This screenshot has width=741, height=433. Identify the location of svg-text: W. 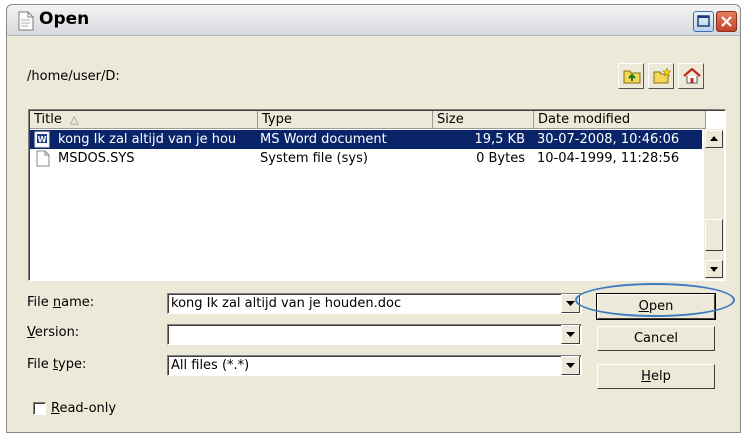
(42, 139).